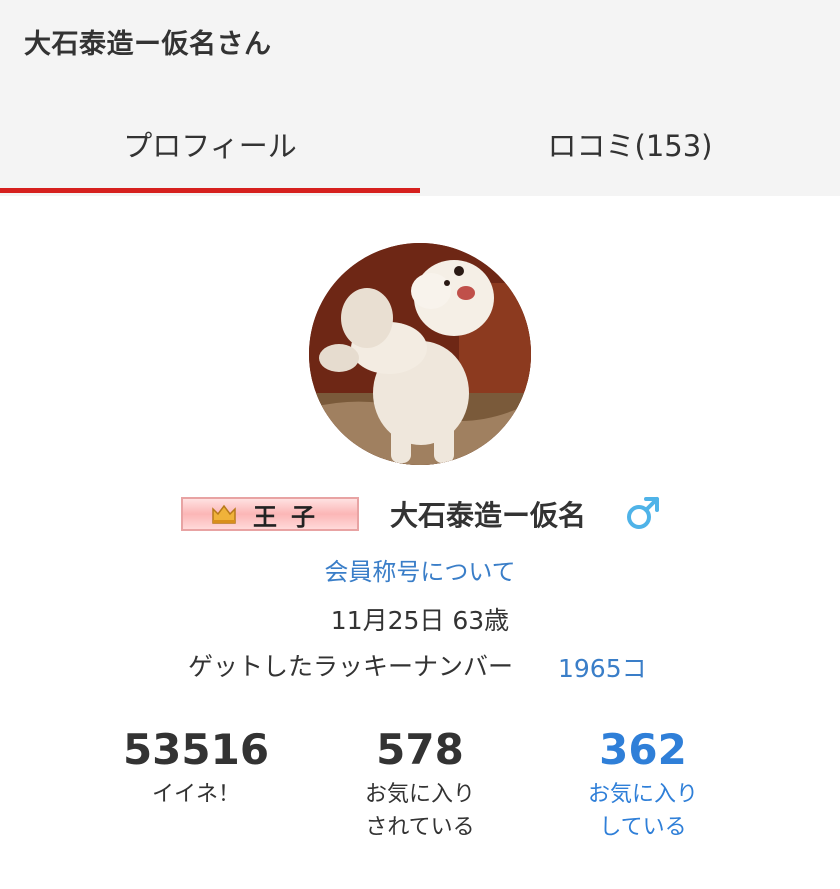 The image size is (840, 889). I want to click on rank-badge-label: 王子, so click(291, 516).